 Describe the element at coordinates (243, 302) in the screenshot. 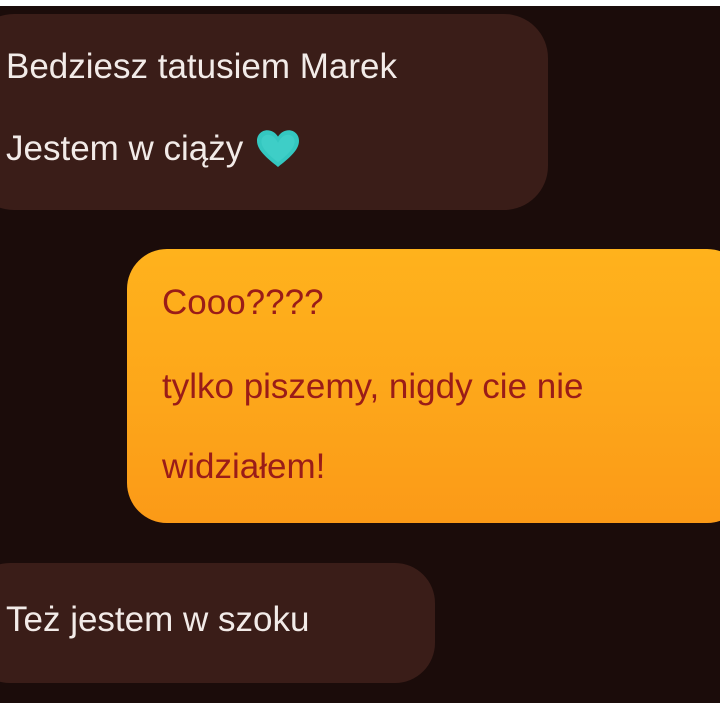

I see `outgoing-message-text: Cooo????` at that location.